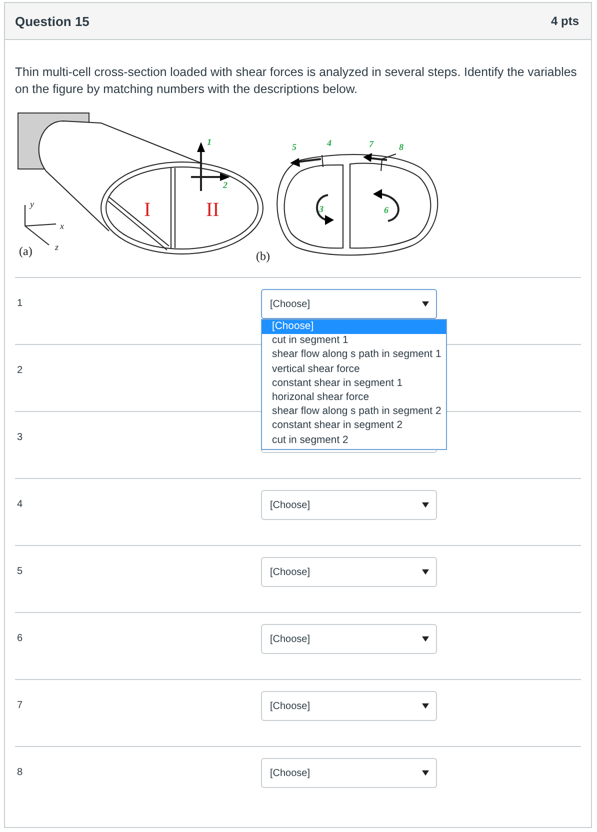 The width and height of the screenshot is (597, 832). Describe the element at coordinates (354, 341) in the screenshot. I see `dropdown-option: cut in segment 1` at that location.